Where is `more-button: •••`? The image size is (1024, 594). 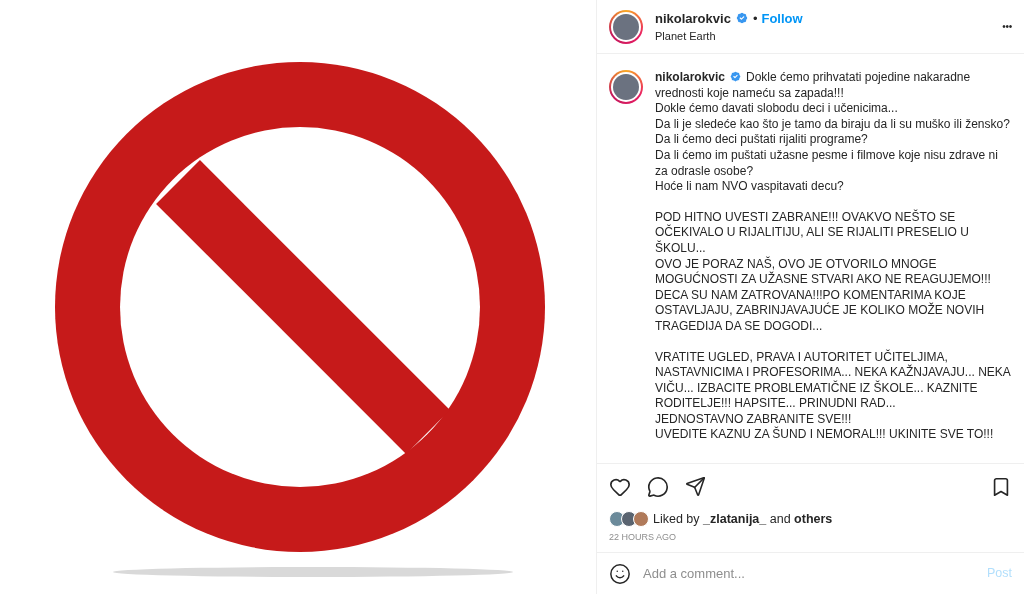 more-button: ••• is located at coordinates (1007, 26).